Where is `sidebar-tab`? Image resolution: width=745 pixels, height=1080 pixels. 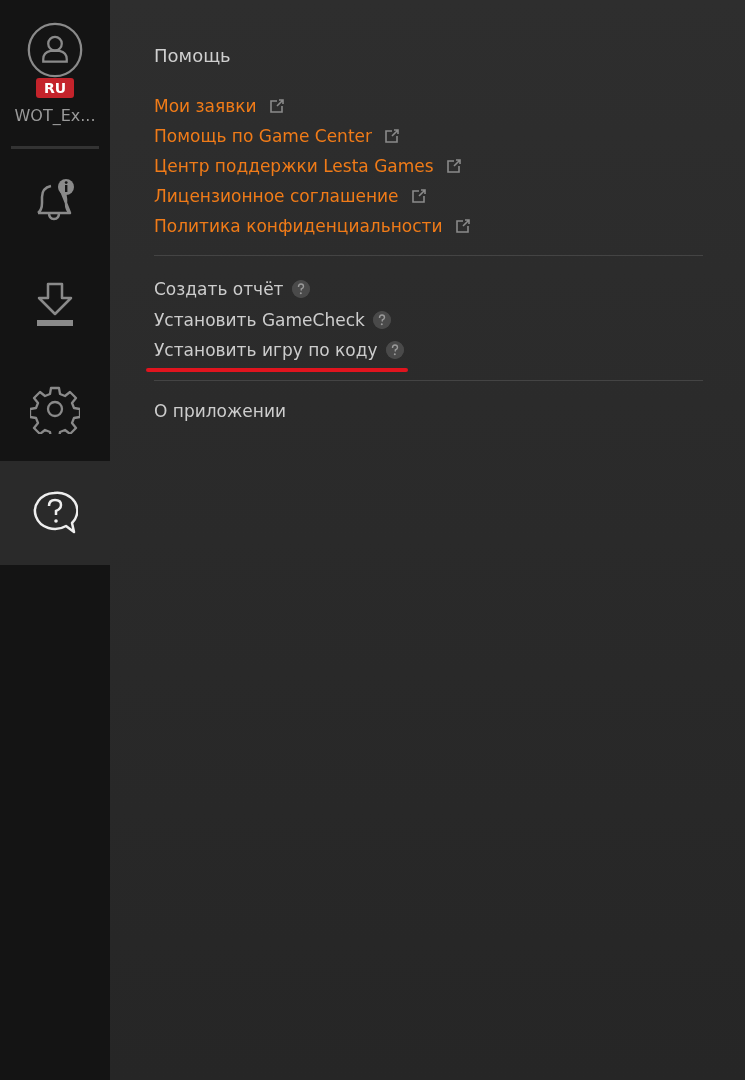 sidebar-tab is located at coordinates (55, 513).